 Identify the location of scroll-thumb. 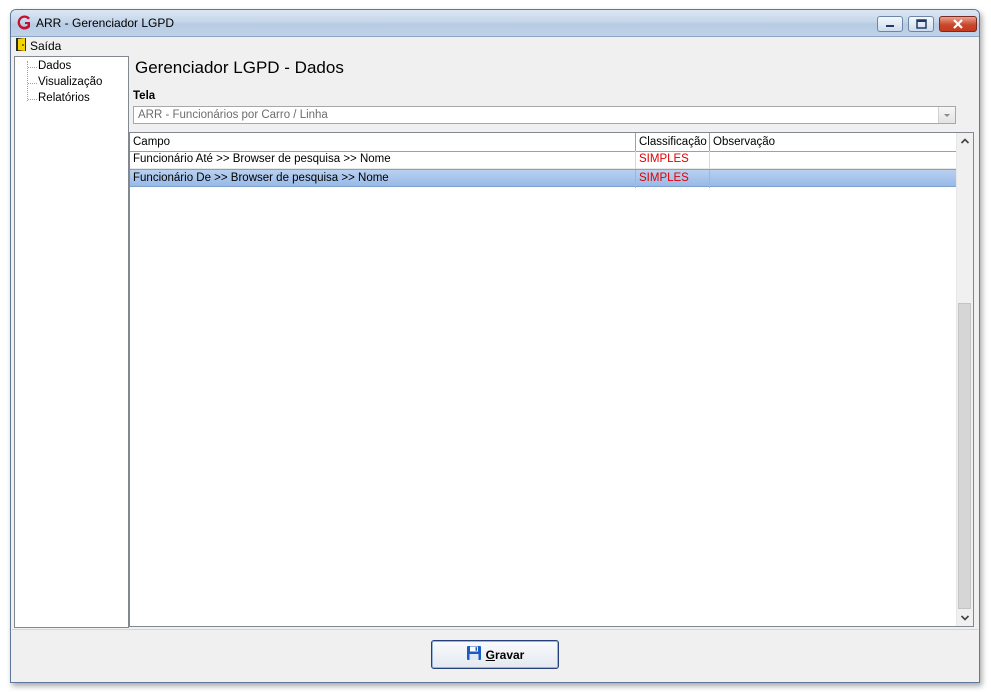
(964, 456).